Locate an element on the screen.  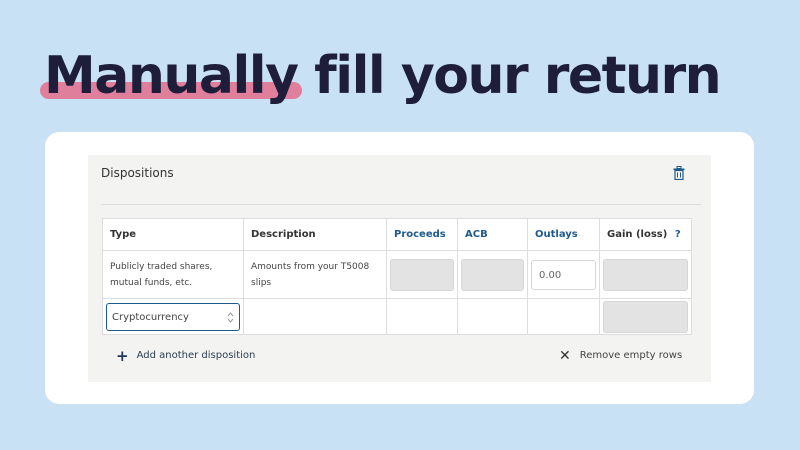
plus-icon: + is located at coordinates (122, 355).